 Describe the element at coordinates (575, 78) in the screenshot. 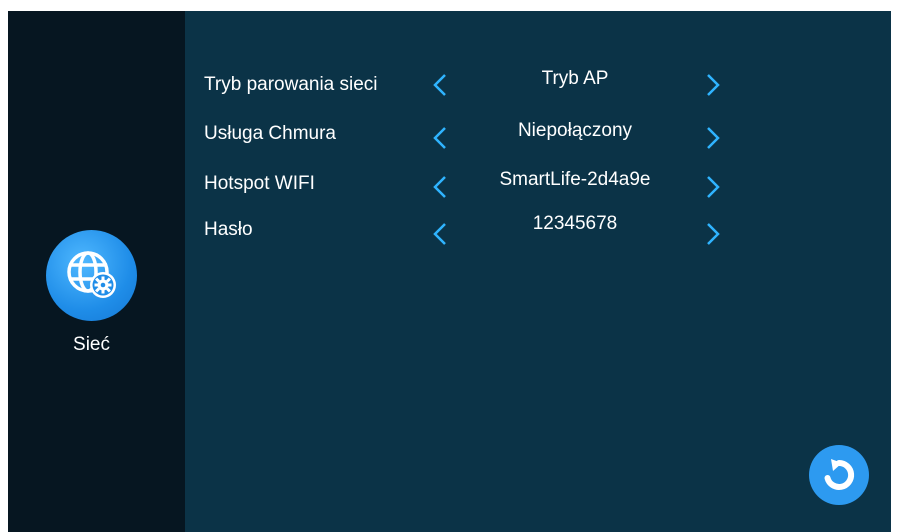

I see `setting-value: Tryb AP` at that location.